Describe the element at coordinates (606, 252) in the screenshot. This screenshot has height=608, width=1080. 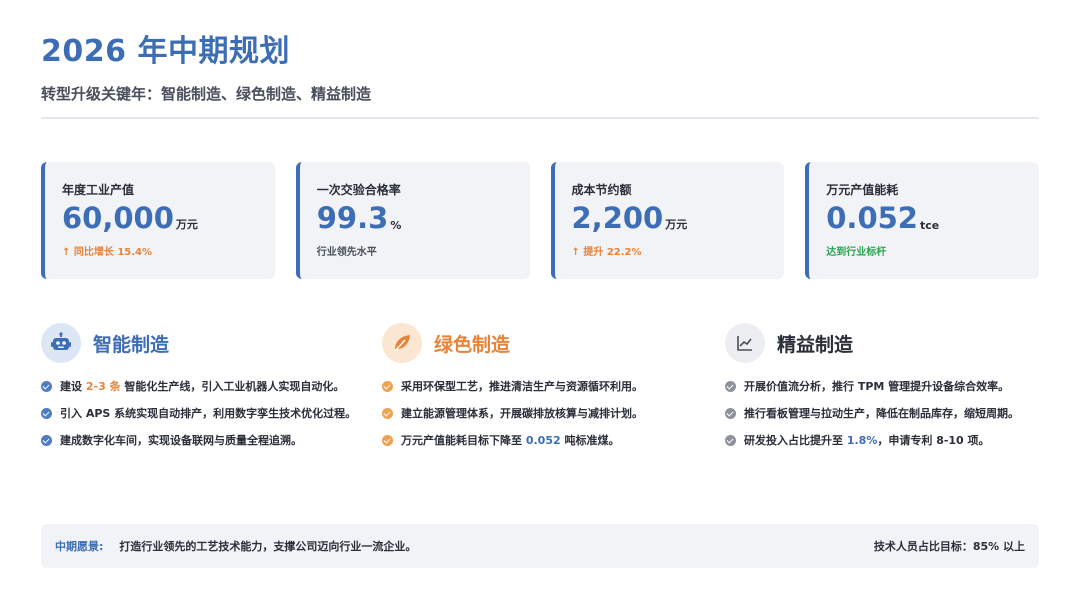
I see `kpi-note: ↑ 提升 22.2%` at that location.